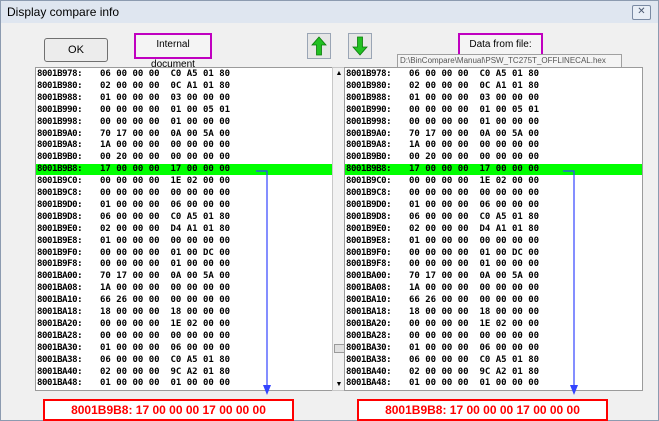 This screenshot has height=421, width=659. I want to click on close-button: ✕, so click(641, 12).